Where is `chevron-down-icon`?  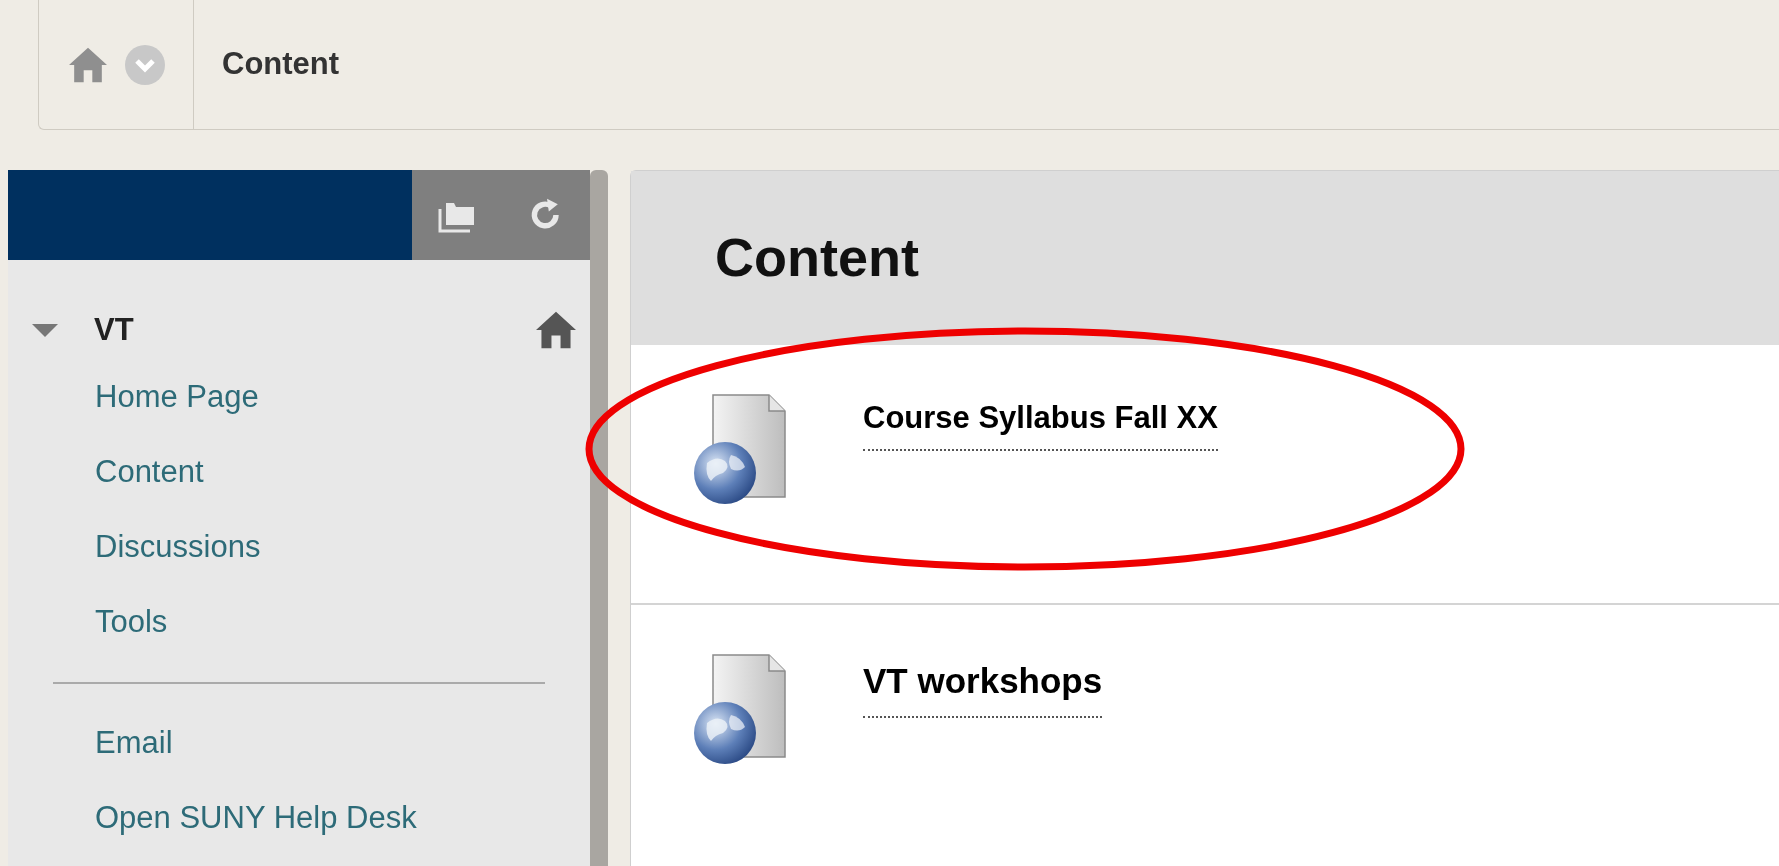
chevron-down-icon is located at coordinates (145, 64).